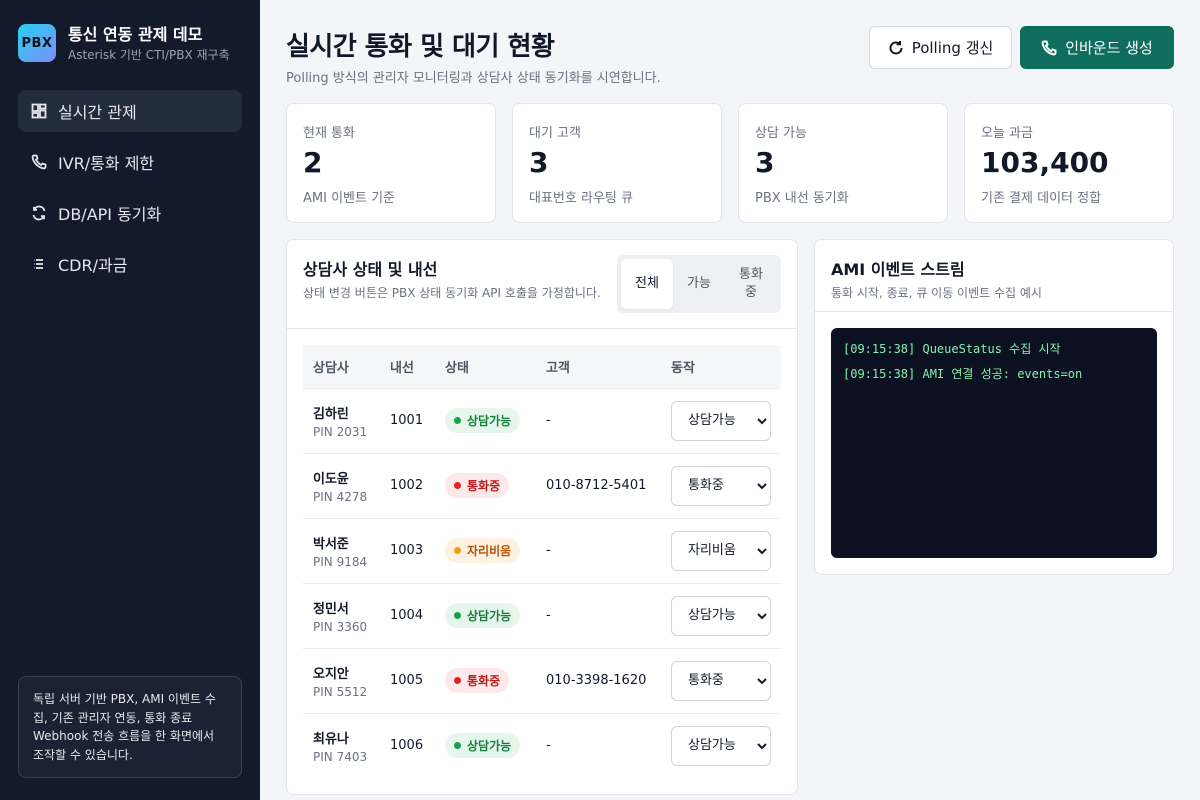 Image resolution: width=1200 pixels, height=800 pixels. Describe the element at coordinates (1041, 198) in the screenshot. I see `stat-desc: 기존 결제 데이터 정합` at that location.